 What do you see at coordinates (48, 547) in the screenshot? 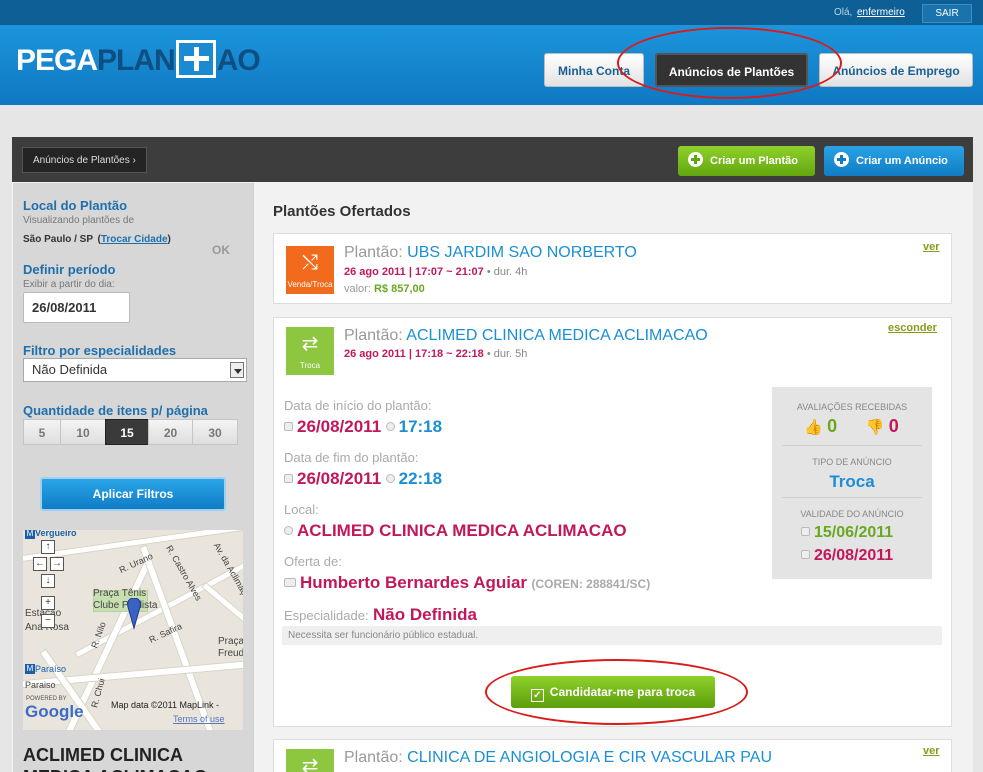
I see `pan-up-icon: ↑` at bounding box center [48, 547].